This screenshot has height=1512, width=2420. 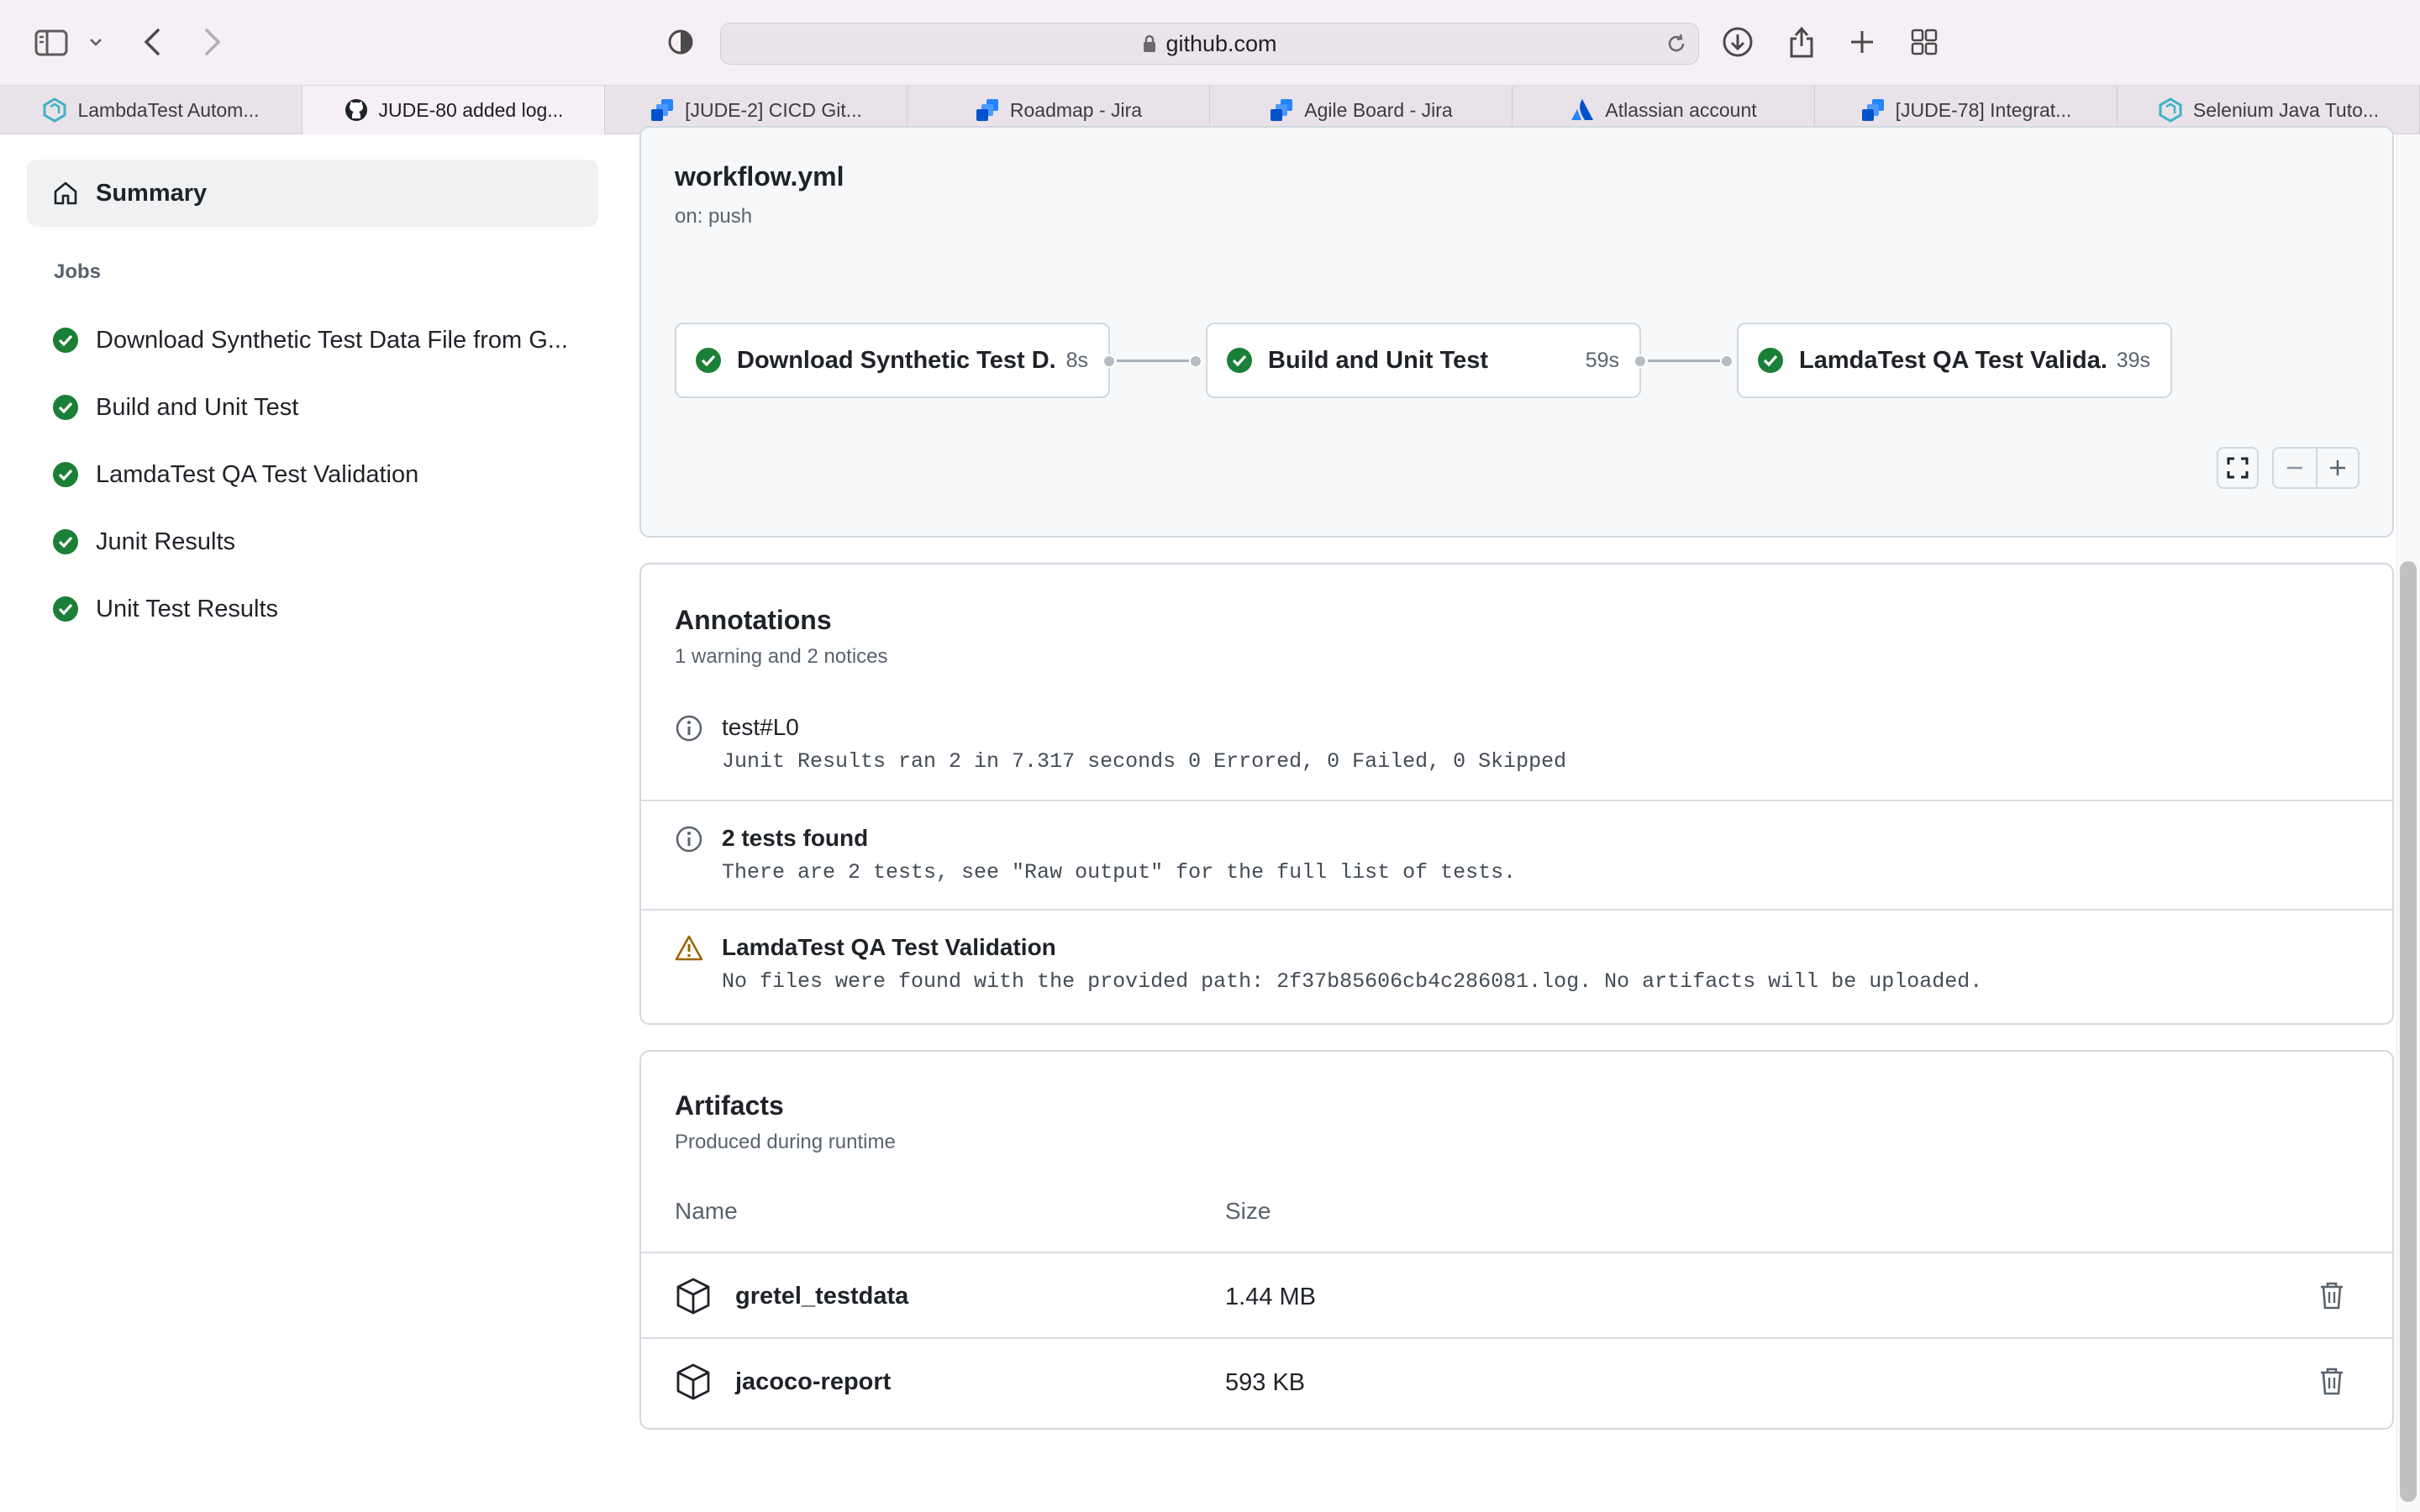 I want to click on artifact-size: 593 KB, so click(x=1265, y=1382).